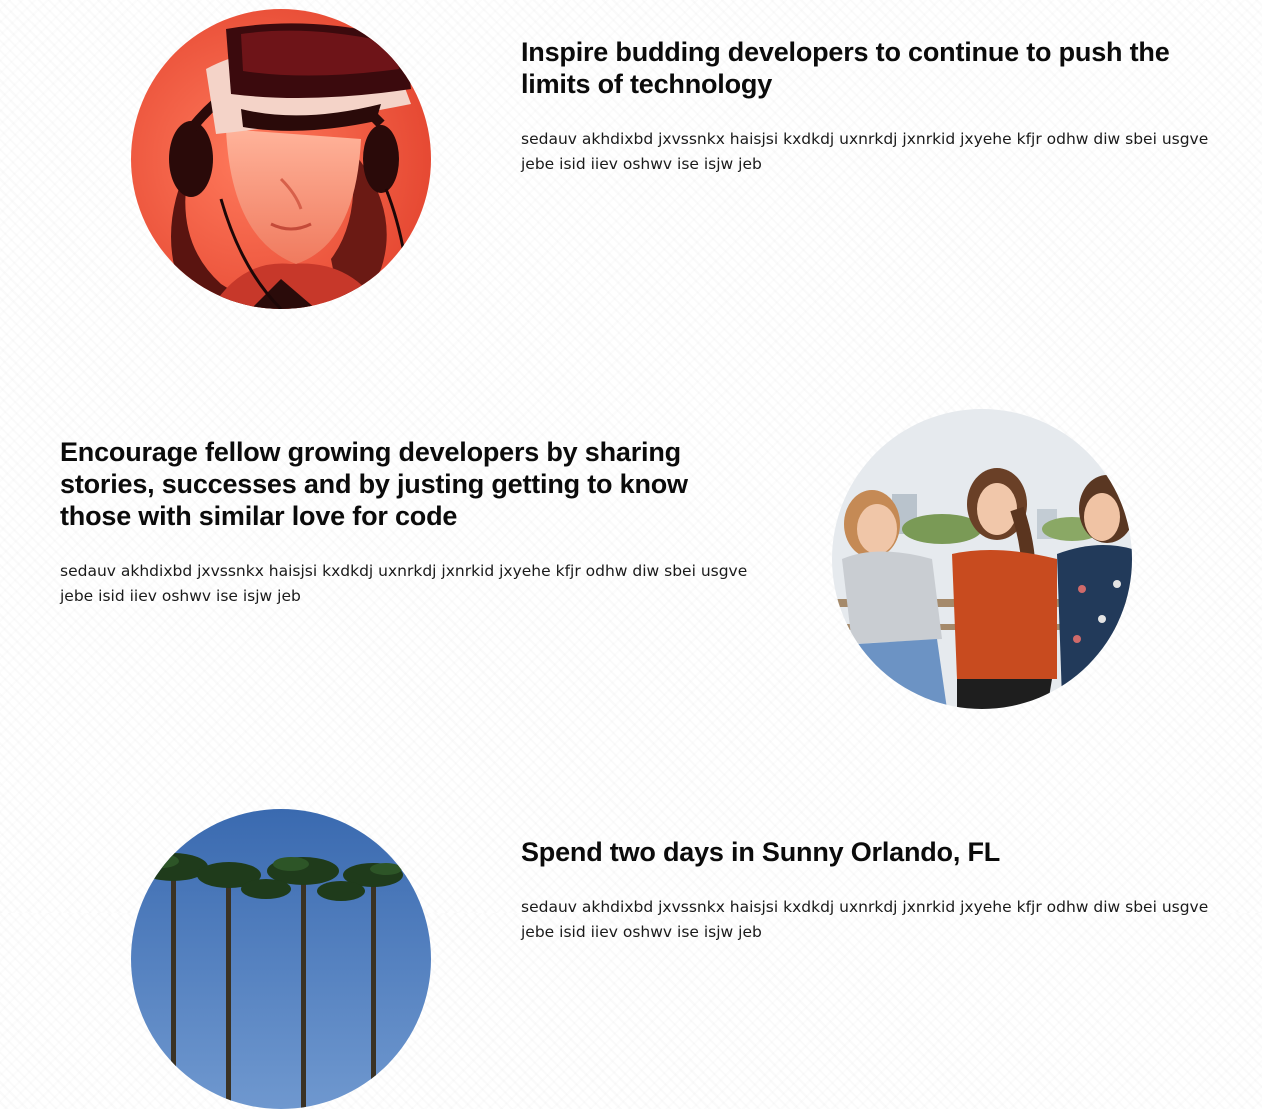 The height and width of the screenshot is (1109, 1262). What do you see at coordinates (281, 159) in the screenshot?
I see `vr-headset-photo` at bounding box center [281, 159].